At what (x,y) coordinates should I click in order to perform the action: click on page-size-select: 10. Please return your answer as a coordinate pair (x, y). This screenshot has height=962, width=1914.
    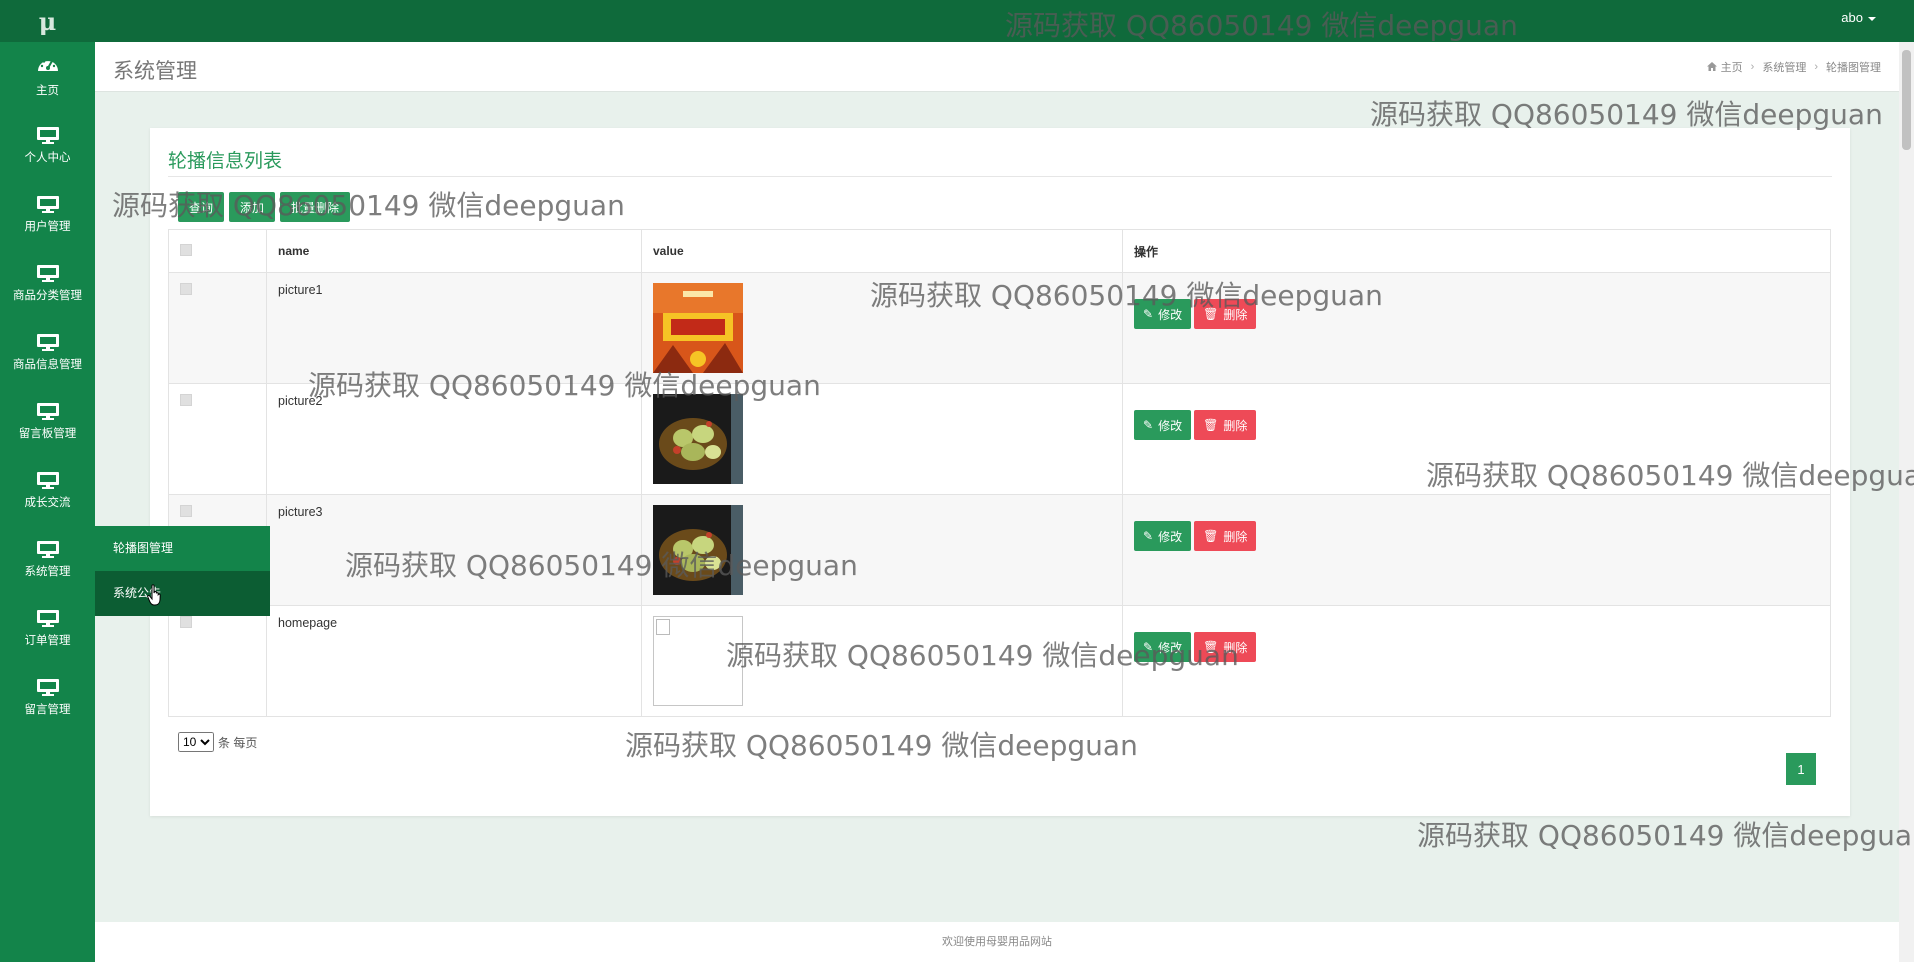
    Looking at the image, I should click on (196, 742).